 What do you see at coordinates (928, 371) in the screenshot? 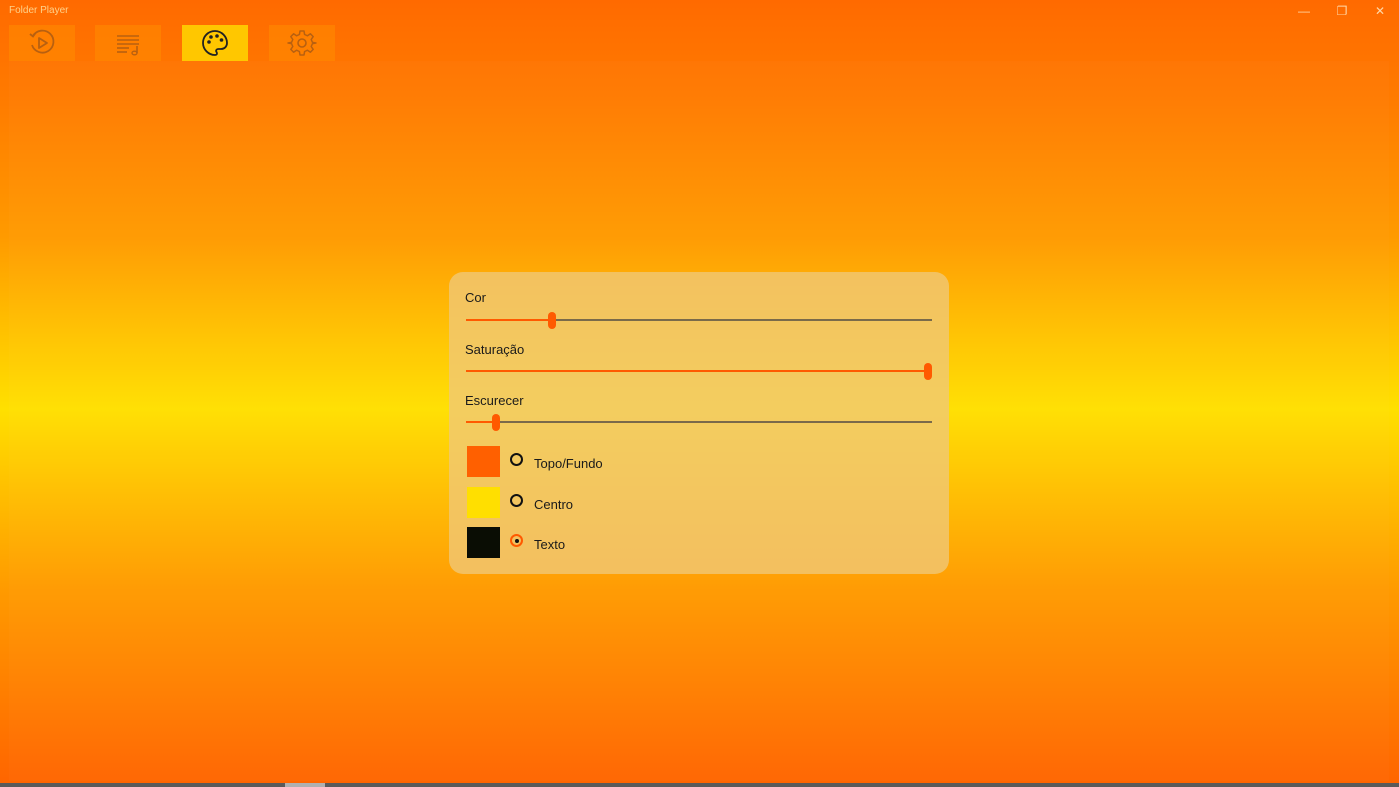
I see `saturation-thumb` at bounding box center [928, 371].